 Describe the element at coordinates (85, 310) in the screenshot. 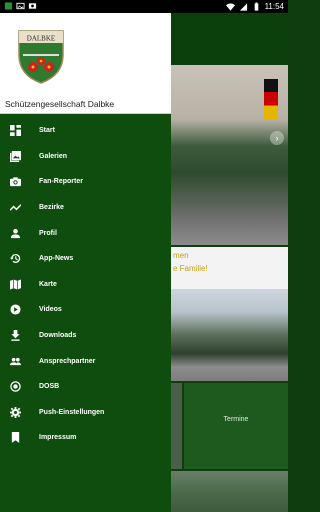

I see `menu-item-videos: Videos` at that location.